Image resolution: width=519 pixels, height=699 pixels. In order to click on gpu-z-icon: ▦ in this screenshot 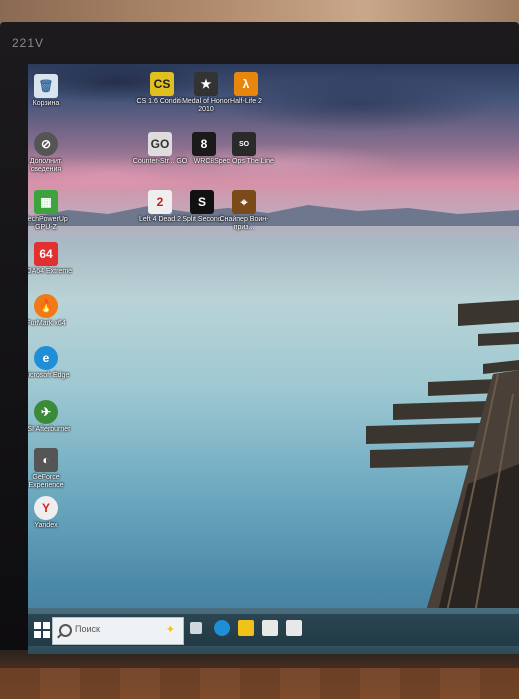, I will do `click(46, 202)`.